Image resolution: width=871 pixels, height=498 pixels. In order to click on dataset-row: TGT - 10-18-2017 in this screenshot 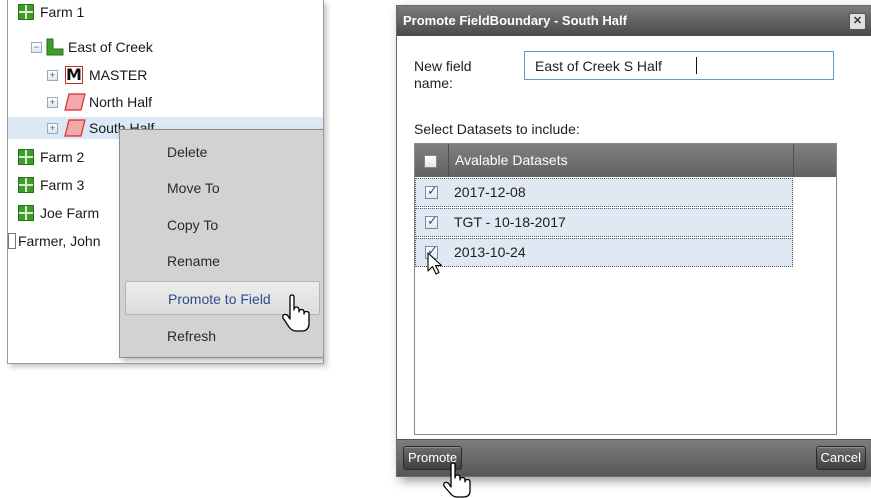, I will do `click(604, 222)`.